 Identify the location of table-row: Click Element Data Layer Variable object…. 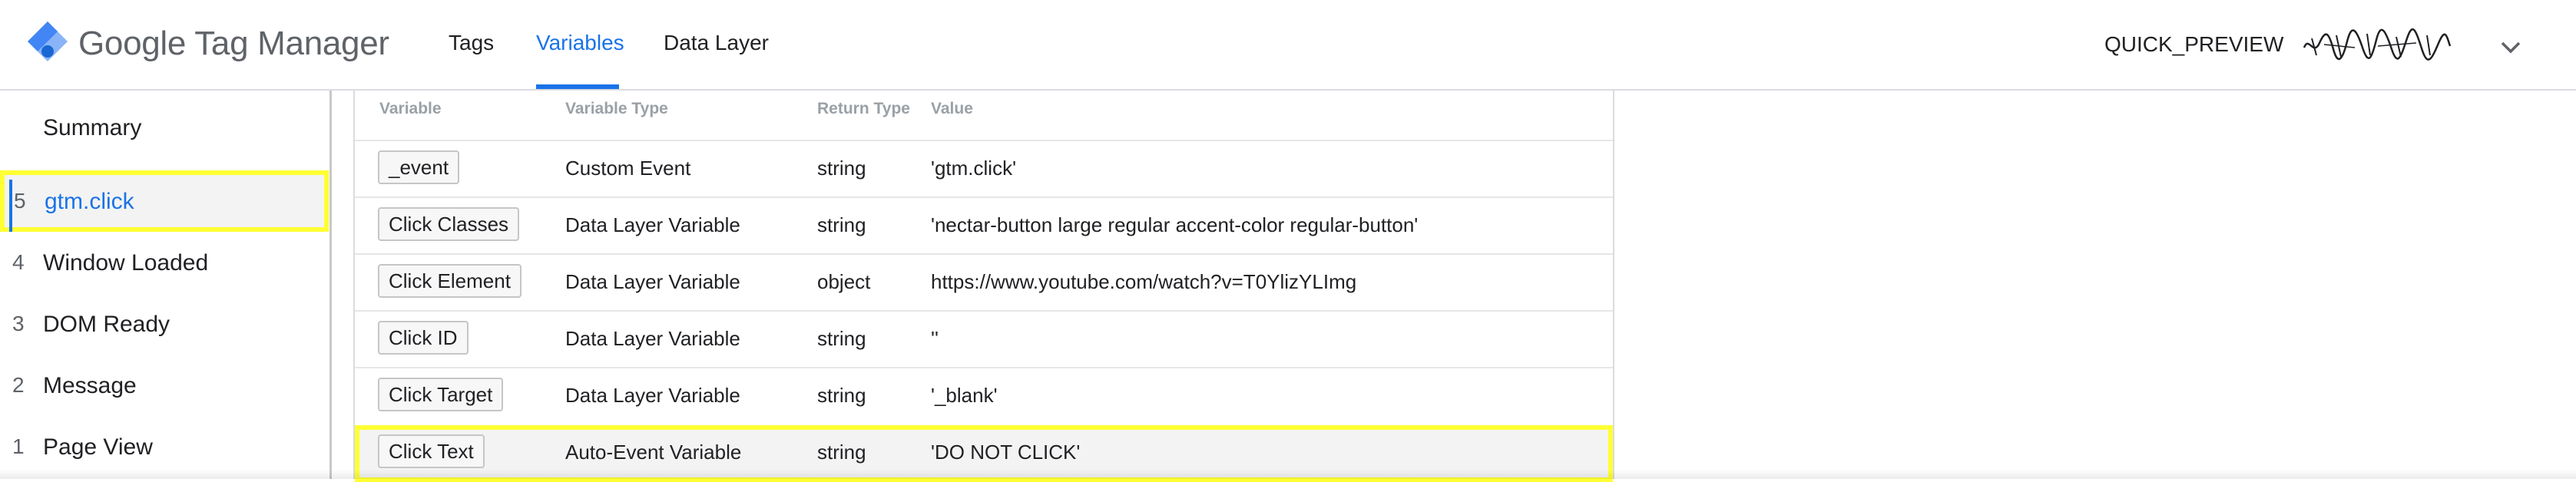
(984, 282).